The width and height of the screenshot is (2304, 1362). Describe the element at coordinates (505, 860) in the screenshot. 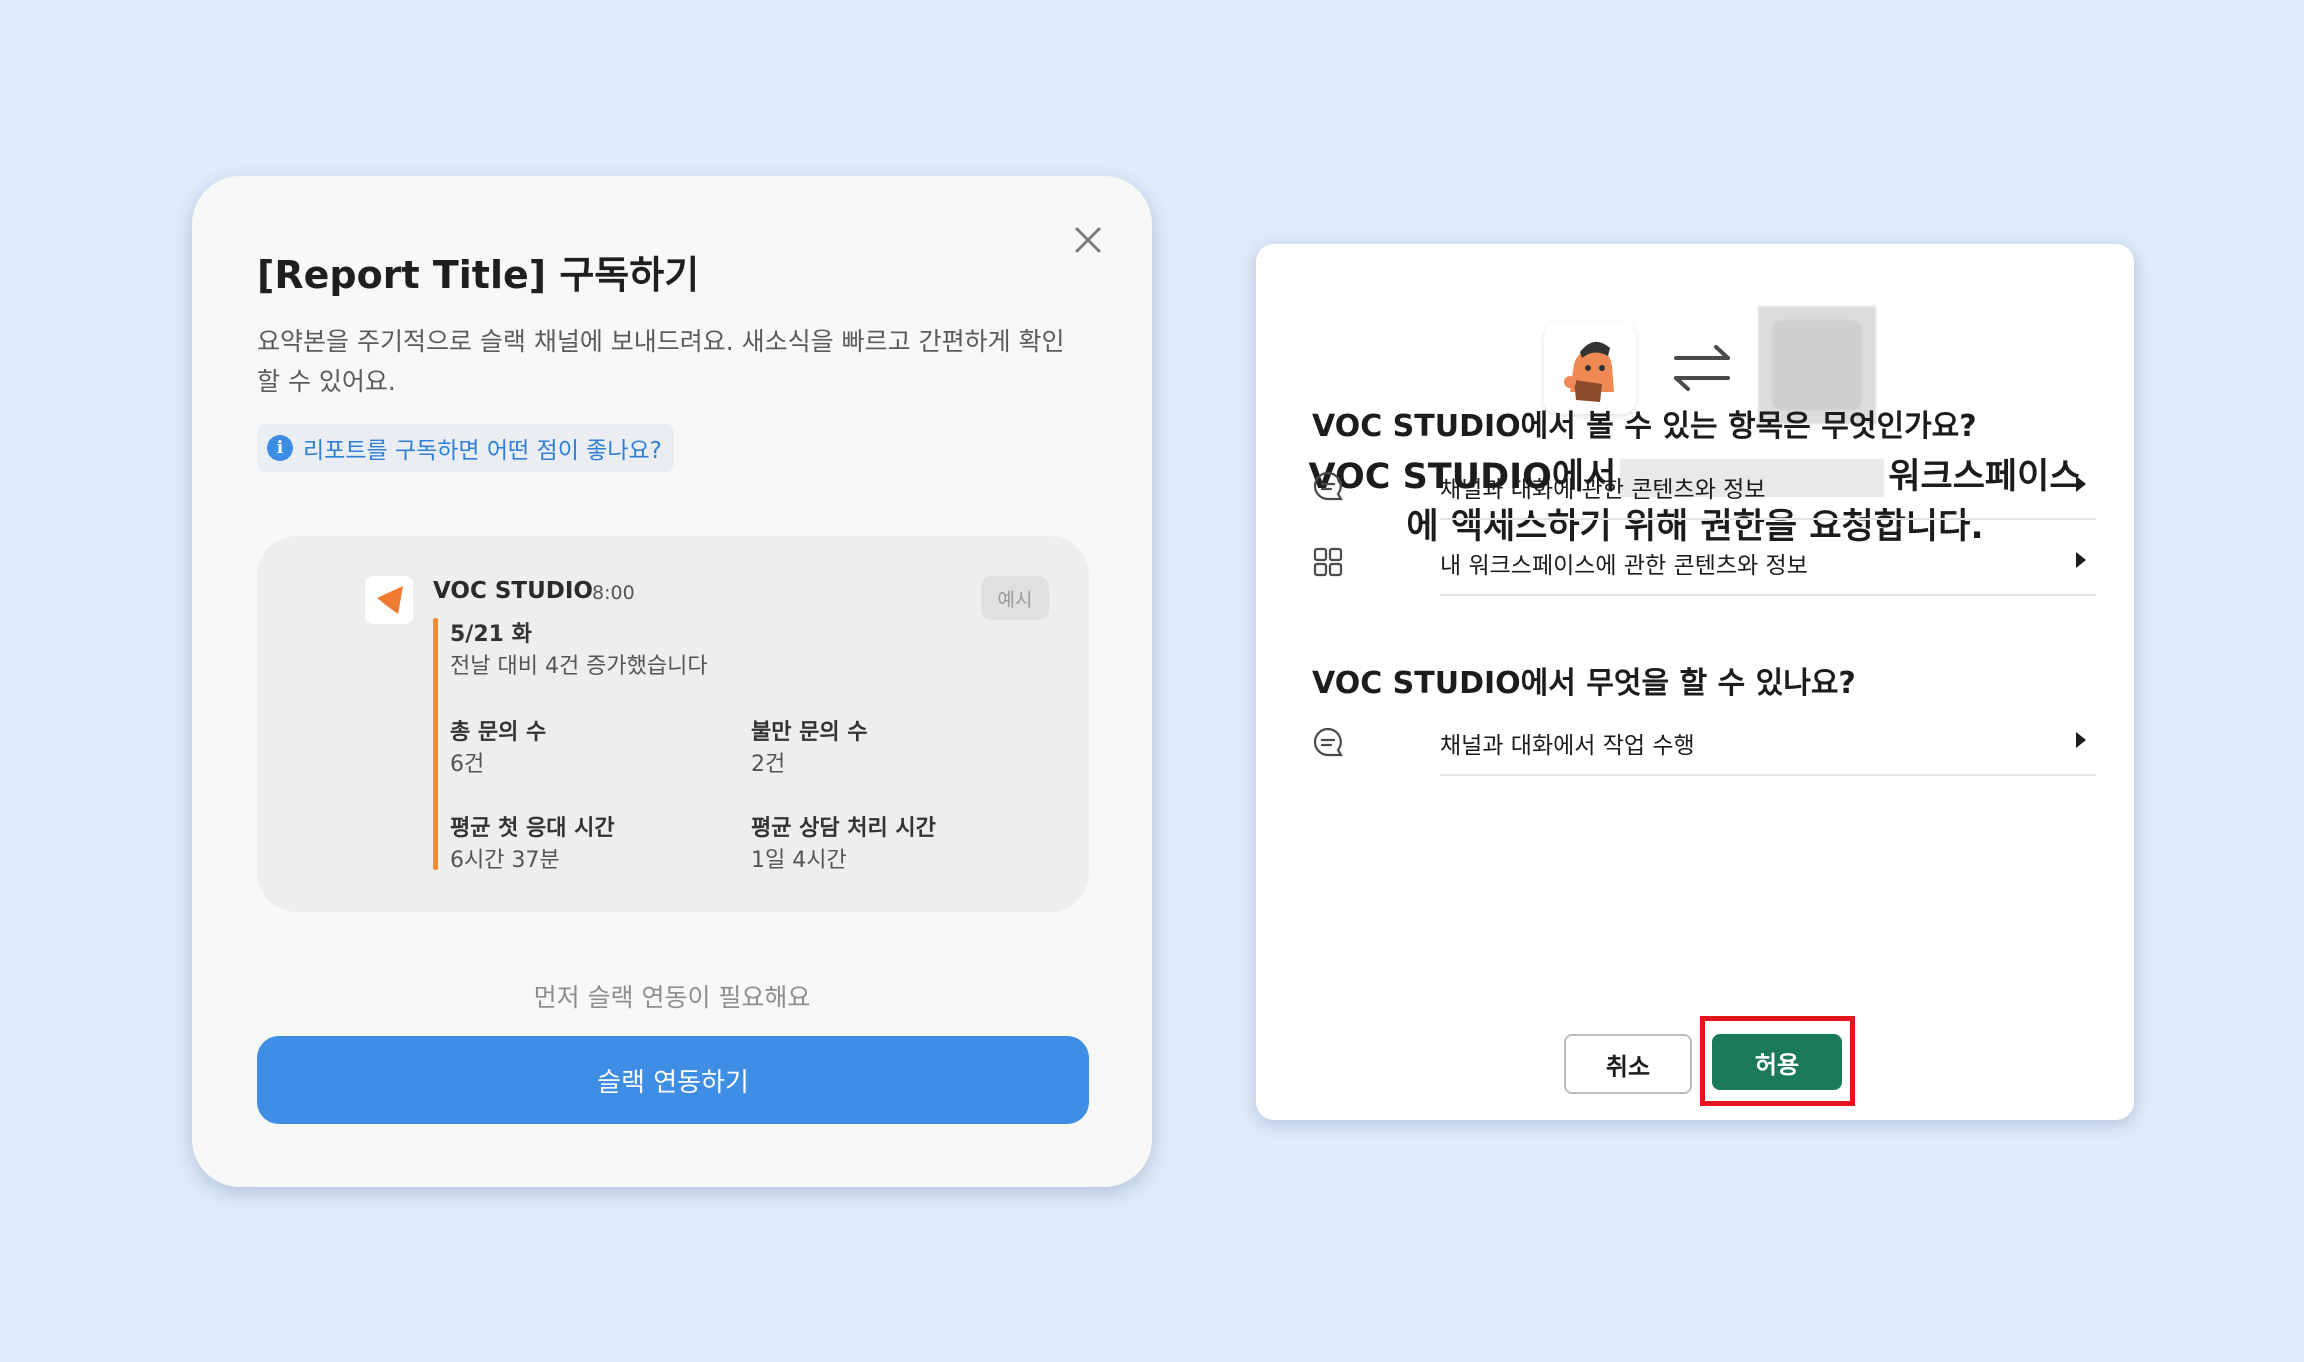

I see `stat-value: 6시간 37분` at that location.